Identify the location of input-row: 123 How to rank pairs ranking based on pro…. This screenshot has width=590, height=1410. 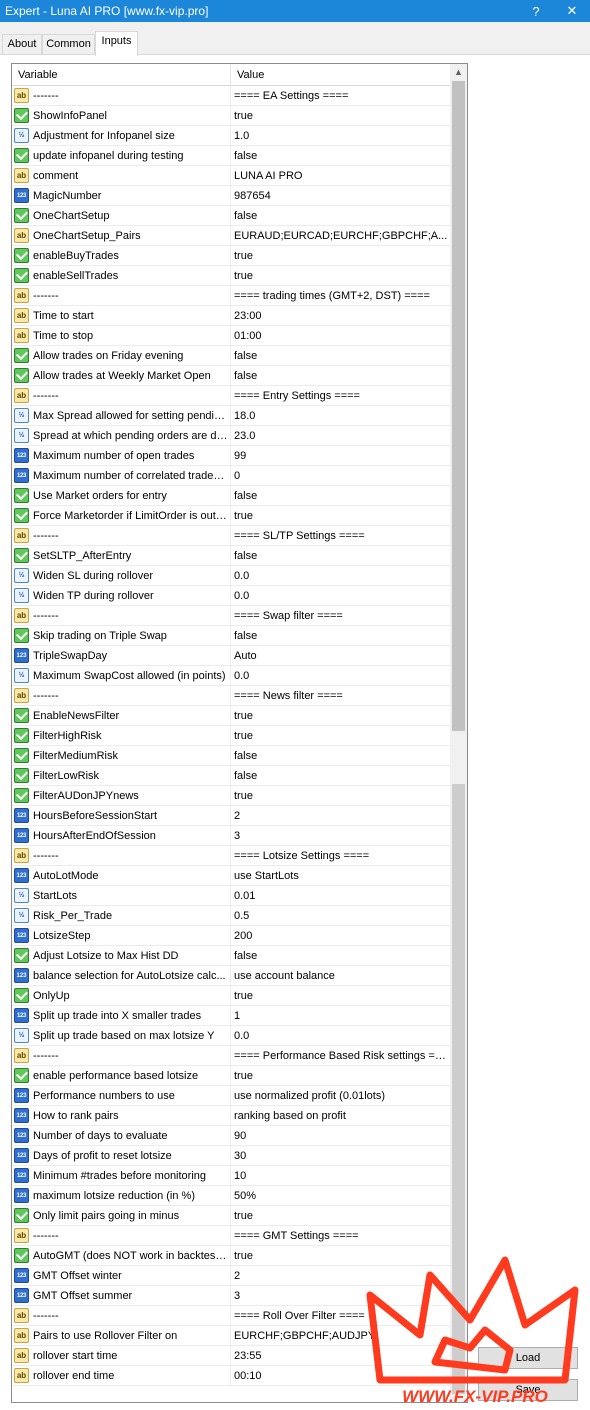
(231, 1116).